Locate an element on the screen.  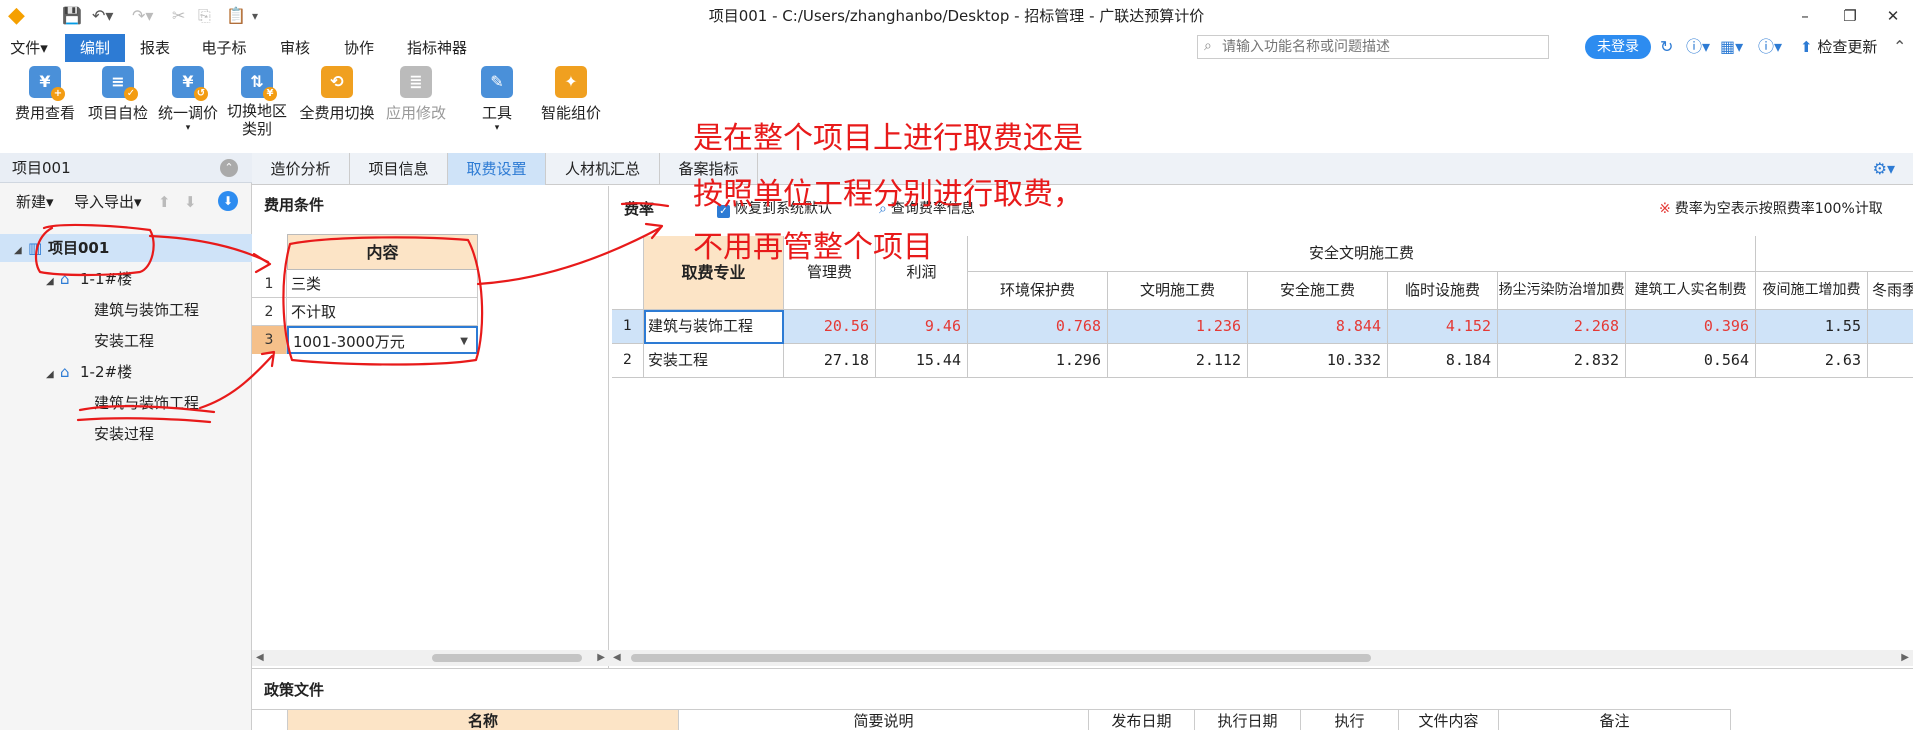
conditions-hscrollbar: ◀ ▶ is located at coordinates (430, 658).